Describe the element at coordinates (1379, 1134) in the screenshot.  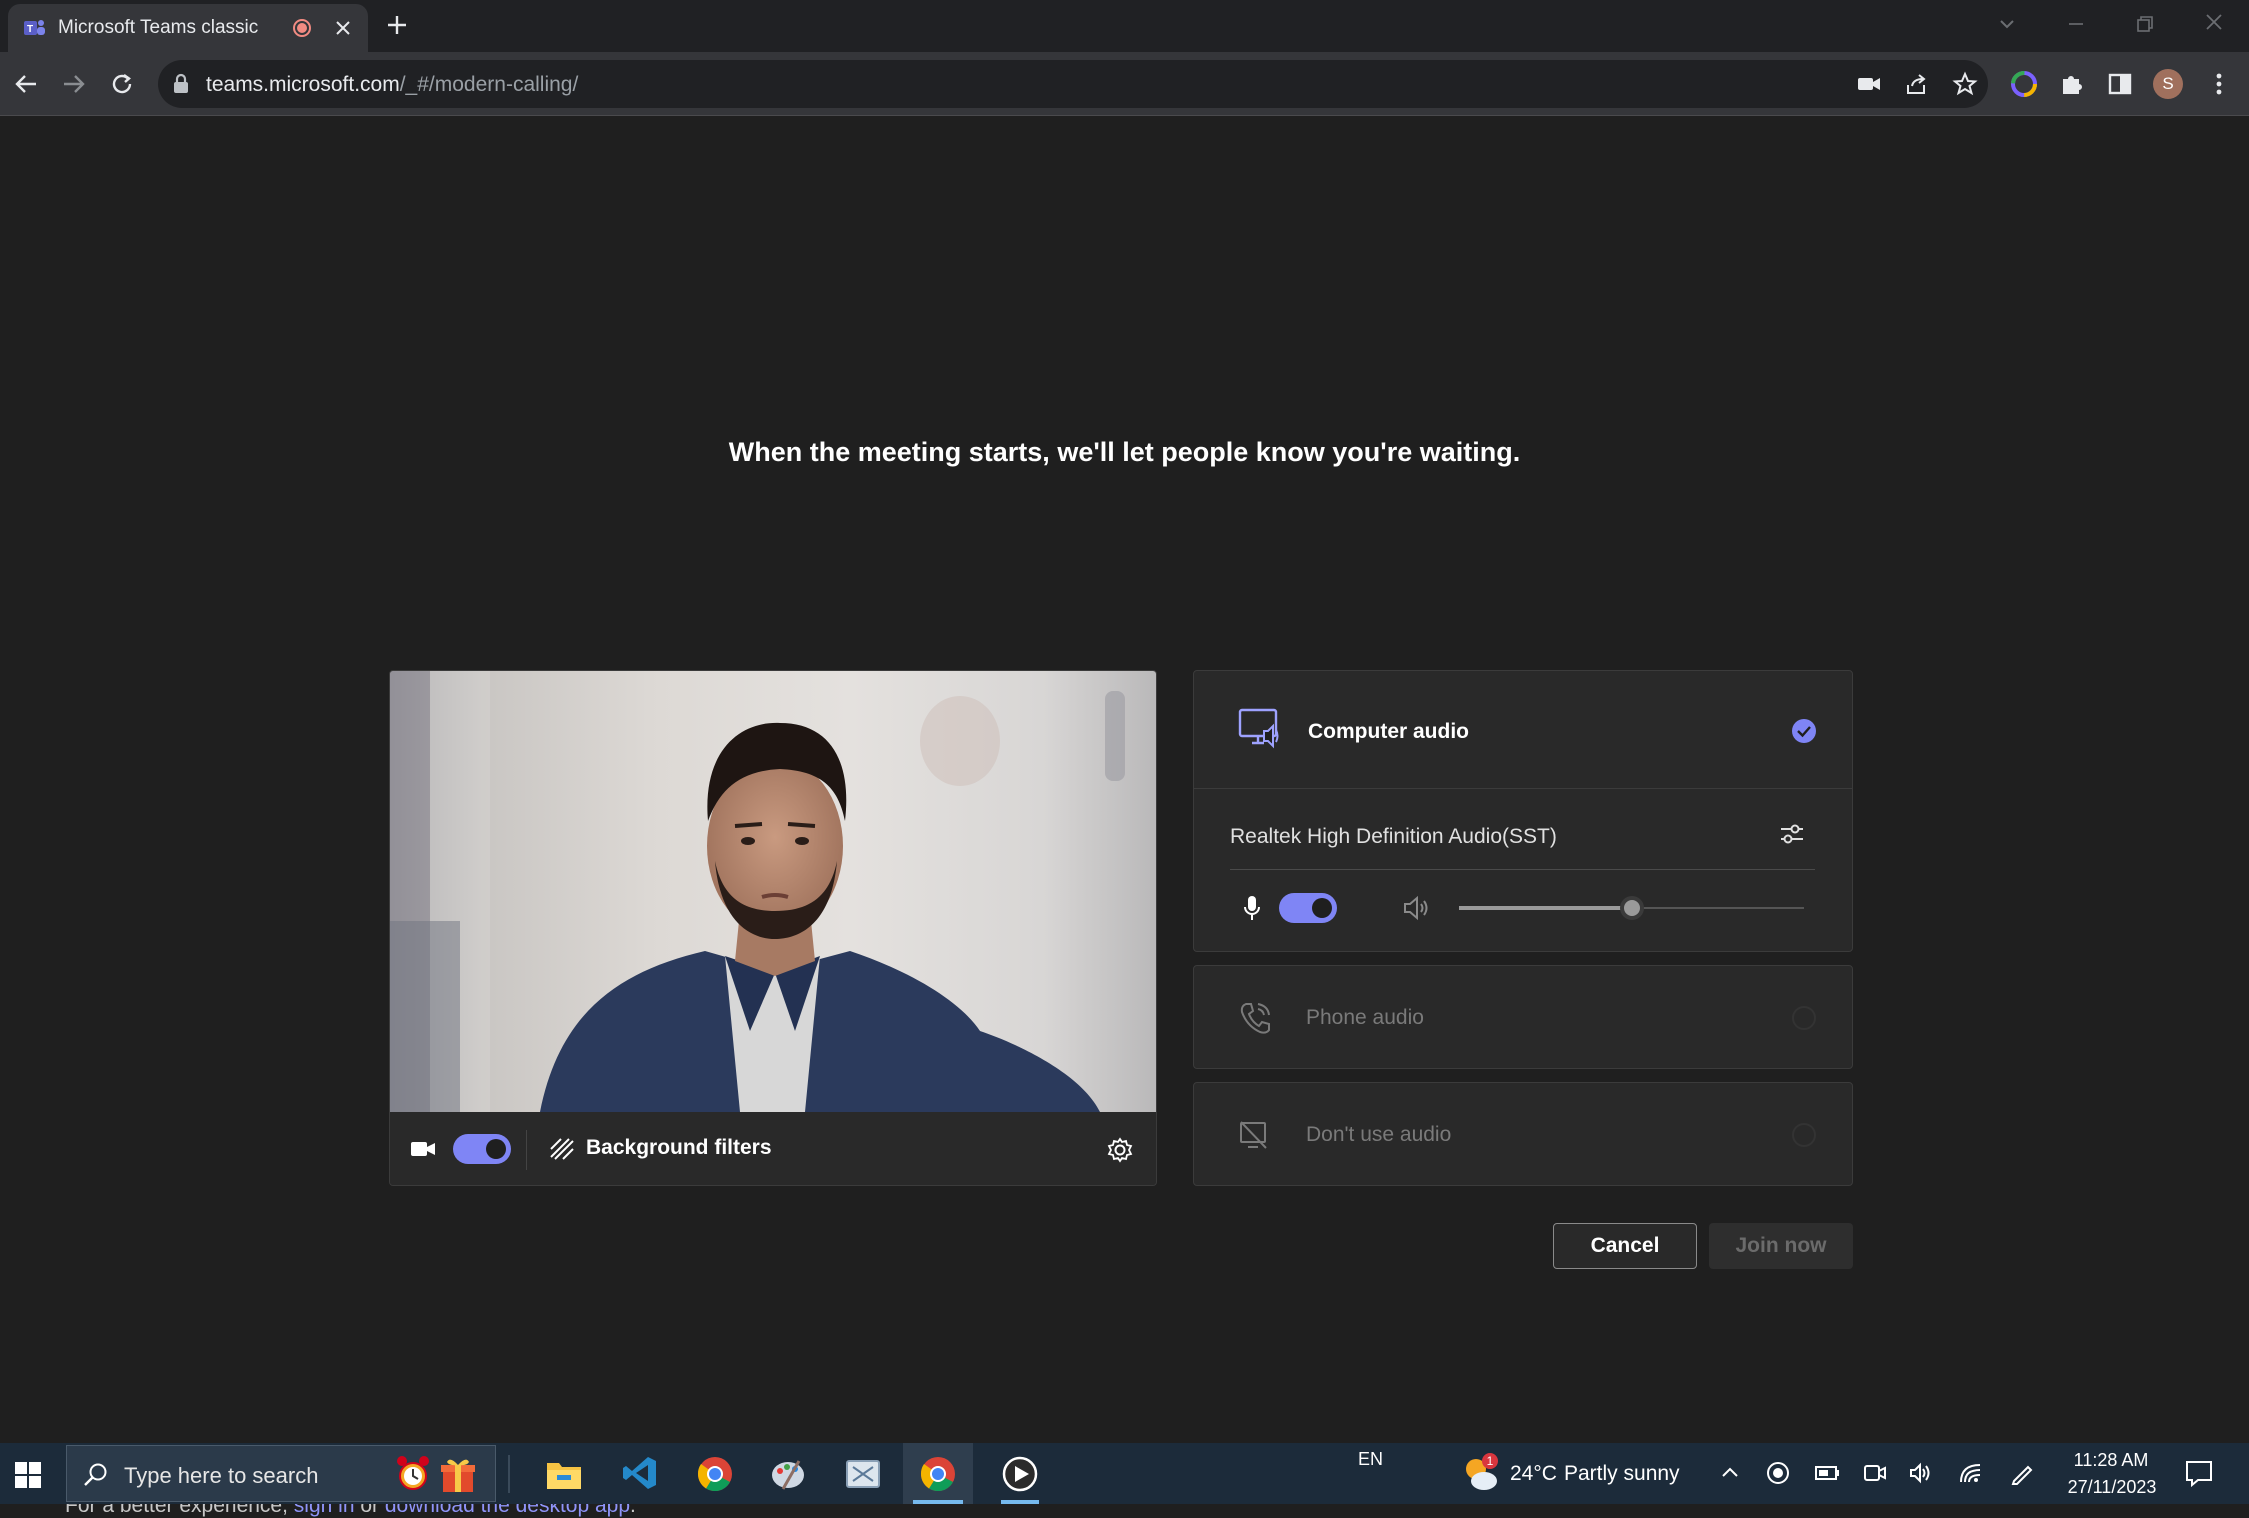
I see `no-audio-label: Don't use audio` at that location.